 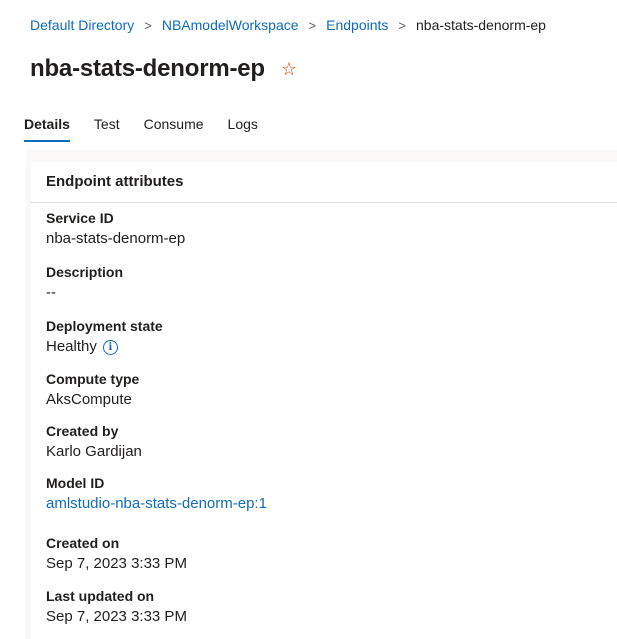 I want to click on title-row: nba-stats-denorm-ep ☆, so click(x=163, y=69).